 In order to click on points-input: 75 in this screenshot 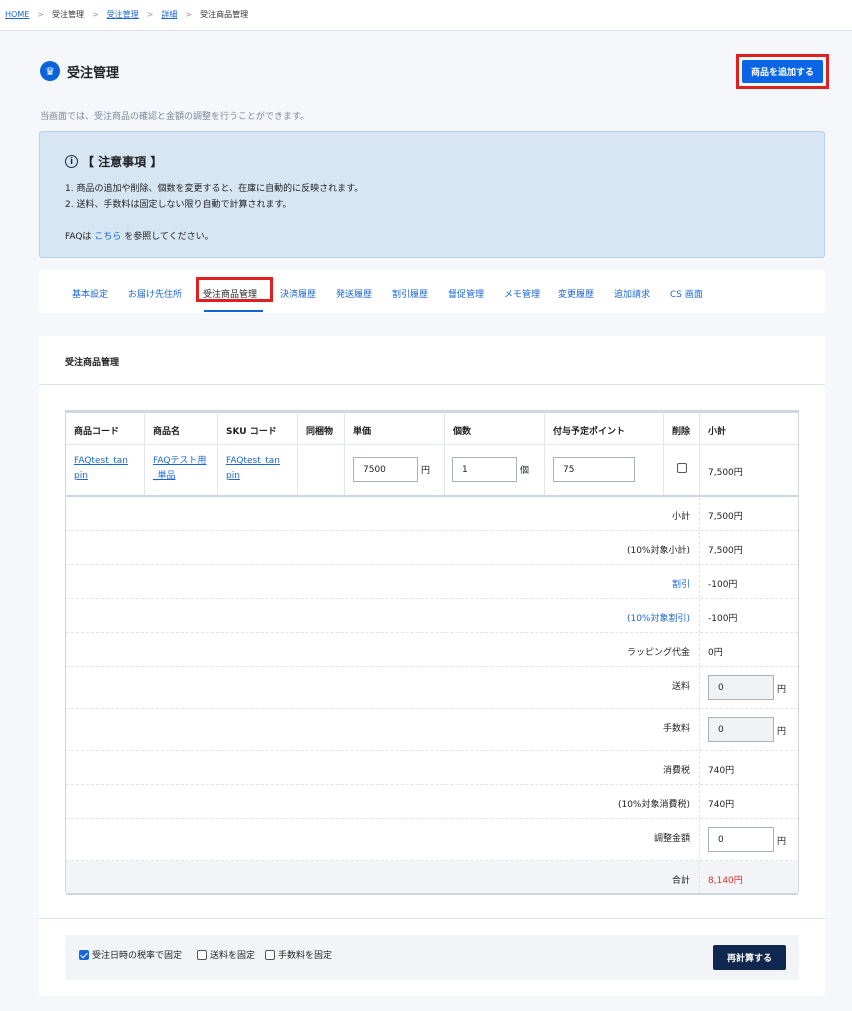, I will do `click(594, 469)`.